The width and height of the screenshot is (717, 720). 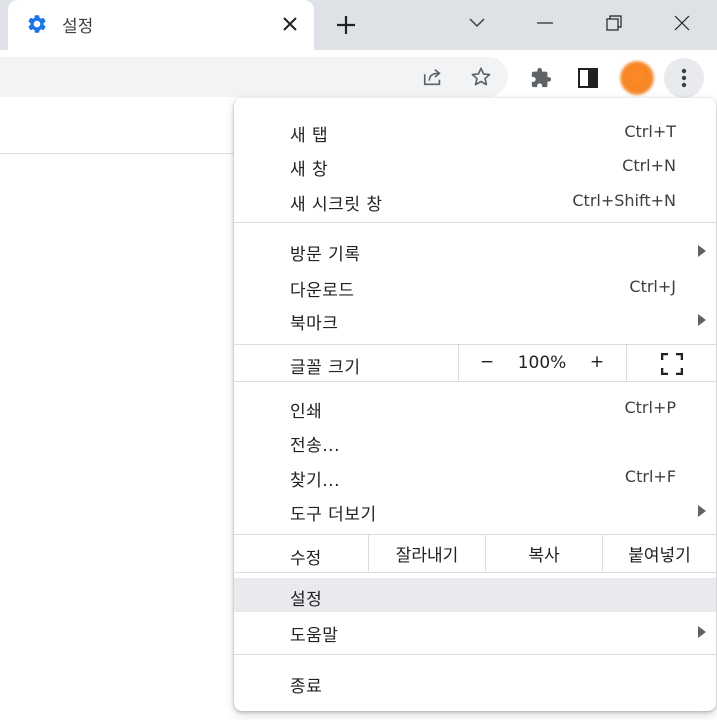 I want to click on zoom-in-button: +, so click(x=597, y=362).